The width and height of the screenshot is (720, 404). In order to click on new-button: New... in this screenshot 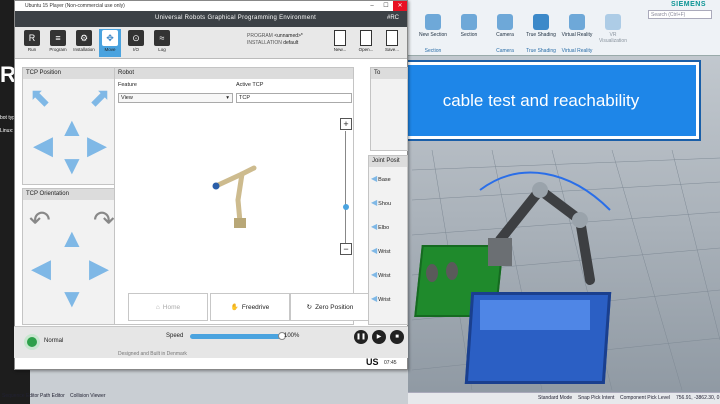, I will do `click(340, 43)`.